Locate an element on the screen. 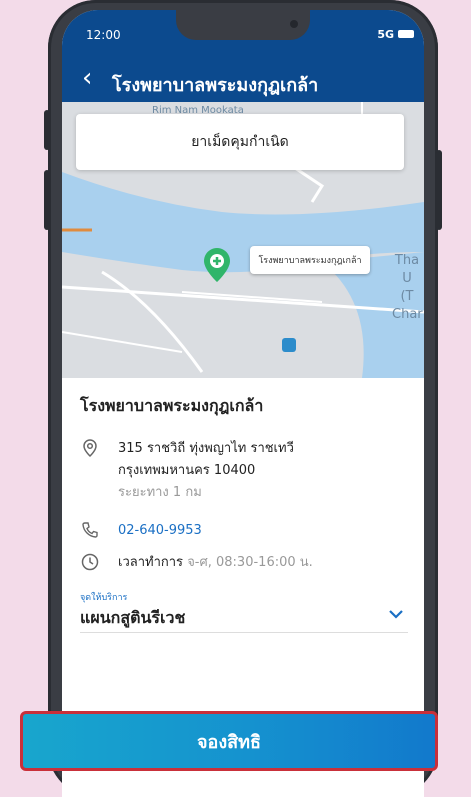  status-time: 12:00 is located at coordinates (103, 35).